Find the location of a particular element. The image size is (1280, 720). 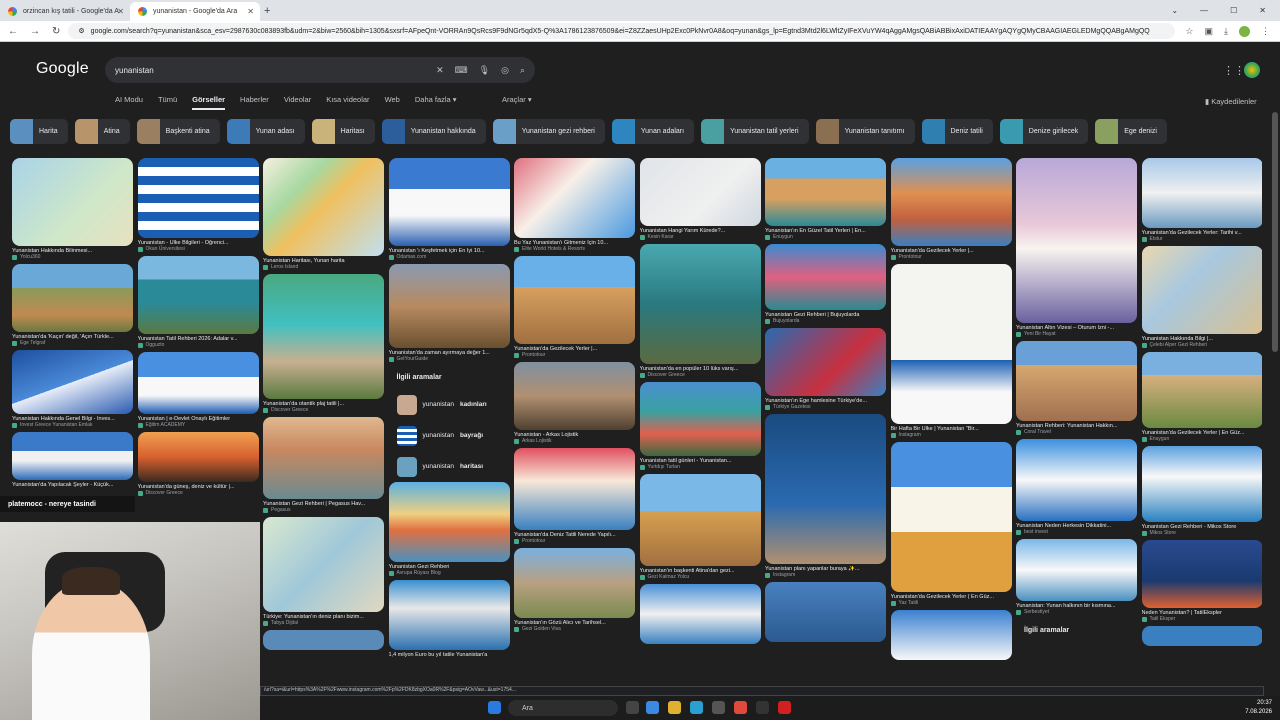

store-icon is located at coordinates (718, 707).